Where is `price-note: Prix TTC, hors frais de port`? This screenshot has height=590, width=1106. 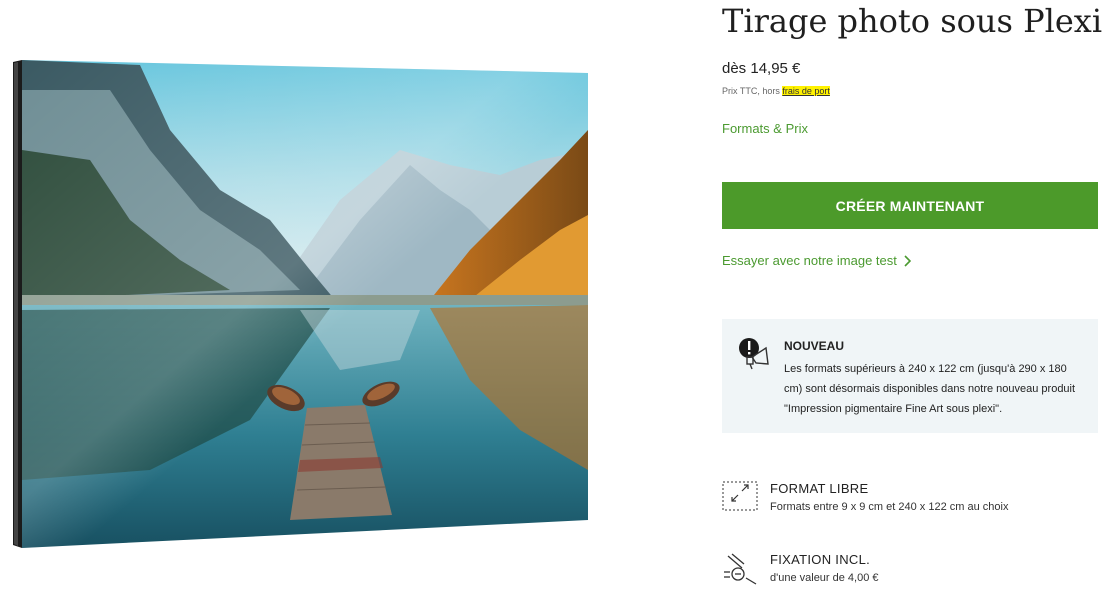
price-note: Prix TTC, hors frais de port is located at coordinates (776, 91).